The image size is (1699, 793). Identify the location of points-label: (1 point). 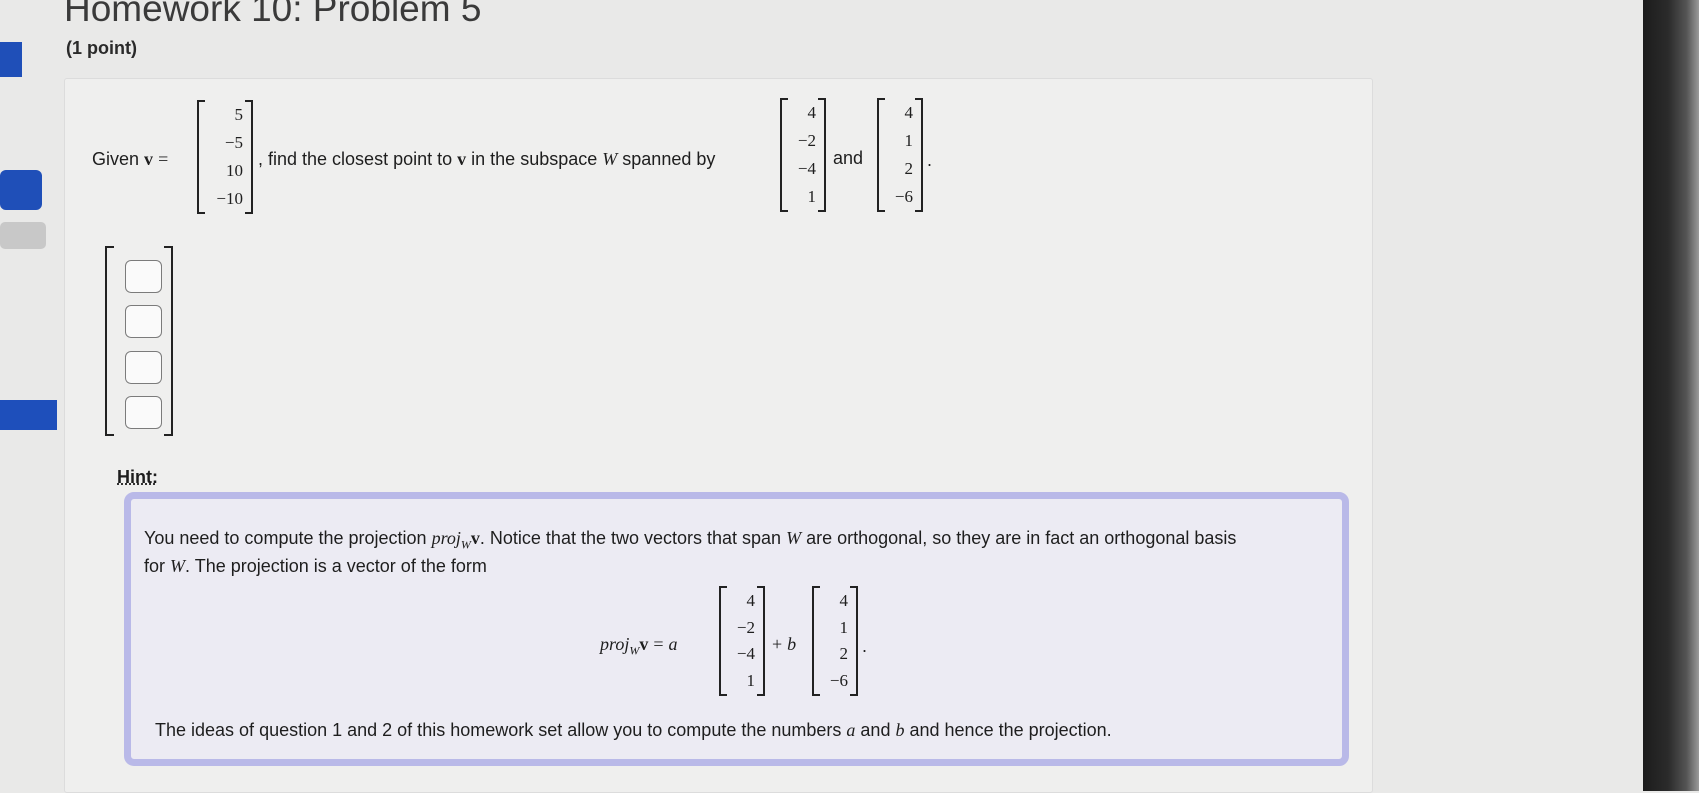
(101, 48).